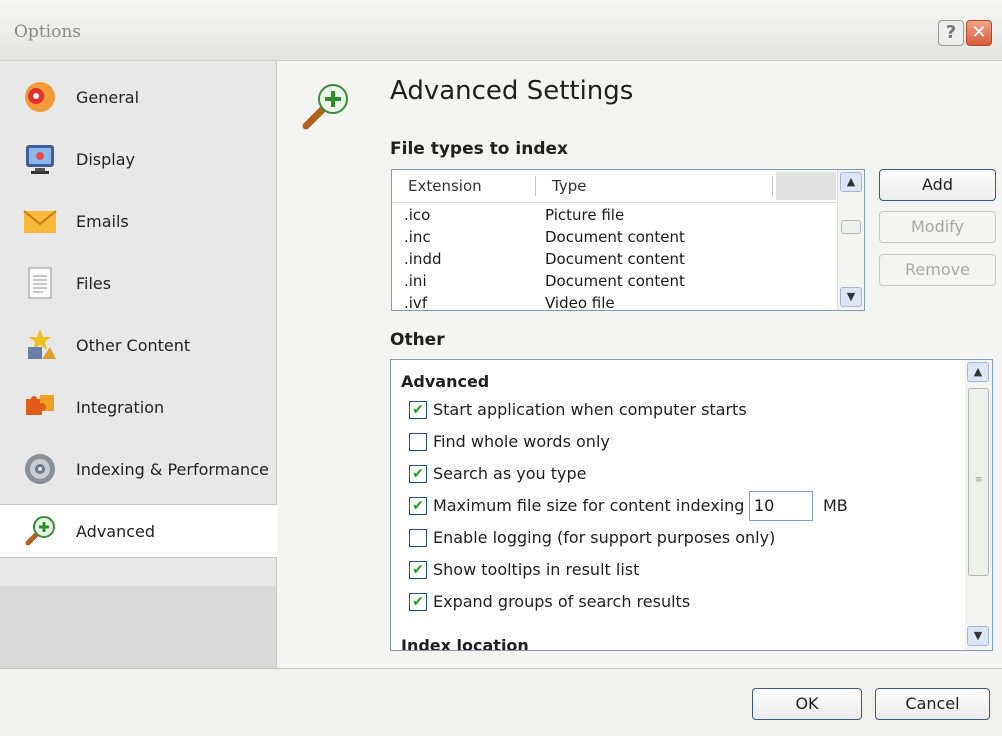 This screenshot has height=736, width=1002. Describe the element at coordinates (937, 270) in the screenshot. I see `remove-button: Remove` at that location.